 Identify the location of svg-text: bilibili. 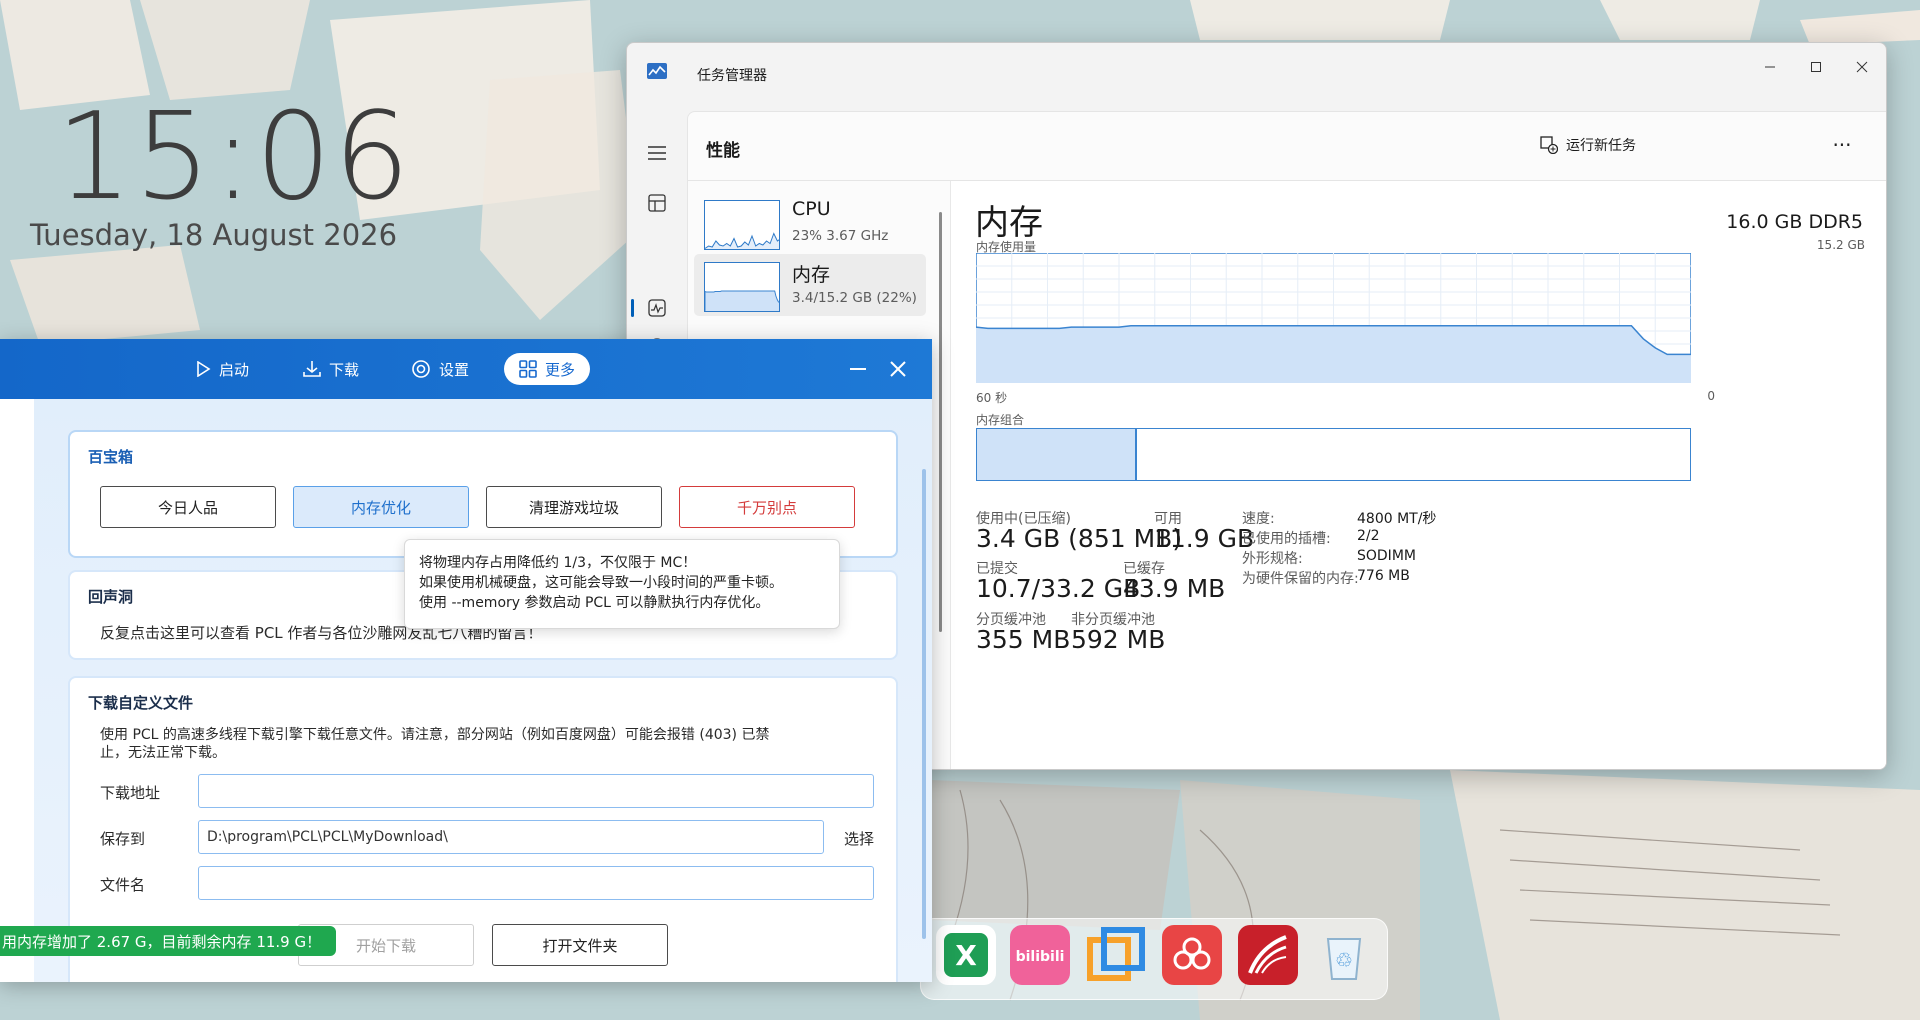
(1040, 957).